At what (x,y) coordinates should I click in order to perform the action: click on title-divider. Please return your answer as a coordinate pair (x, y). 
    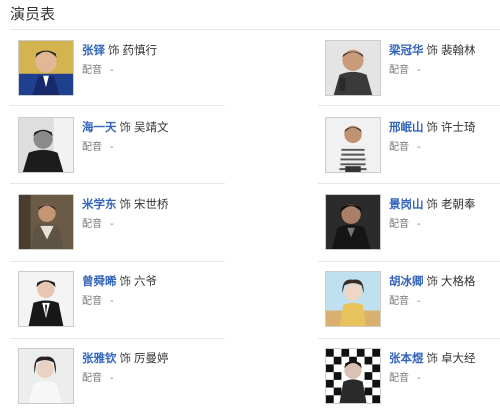
    Looking at the image, I should click on (255, 29).